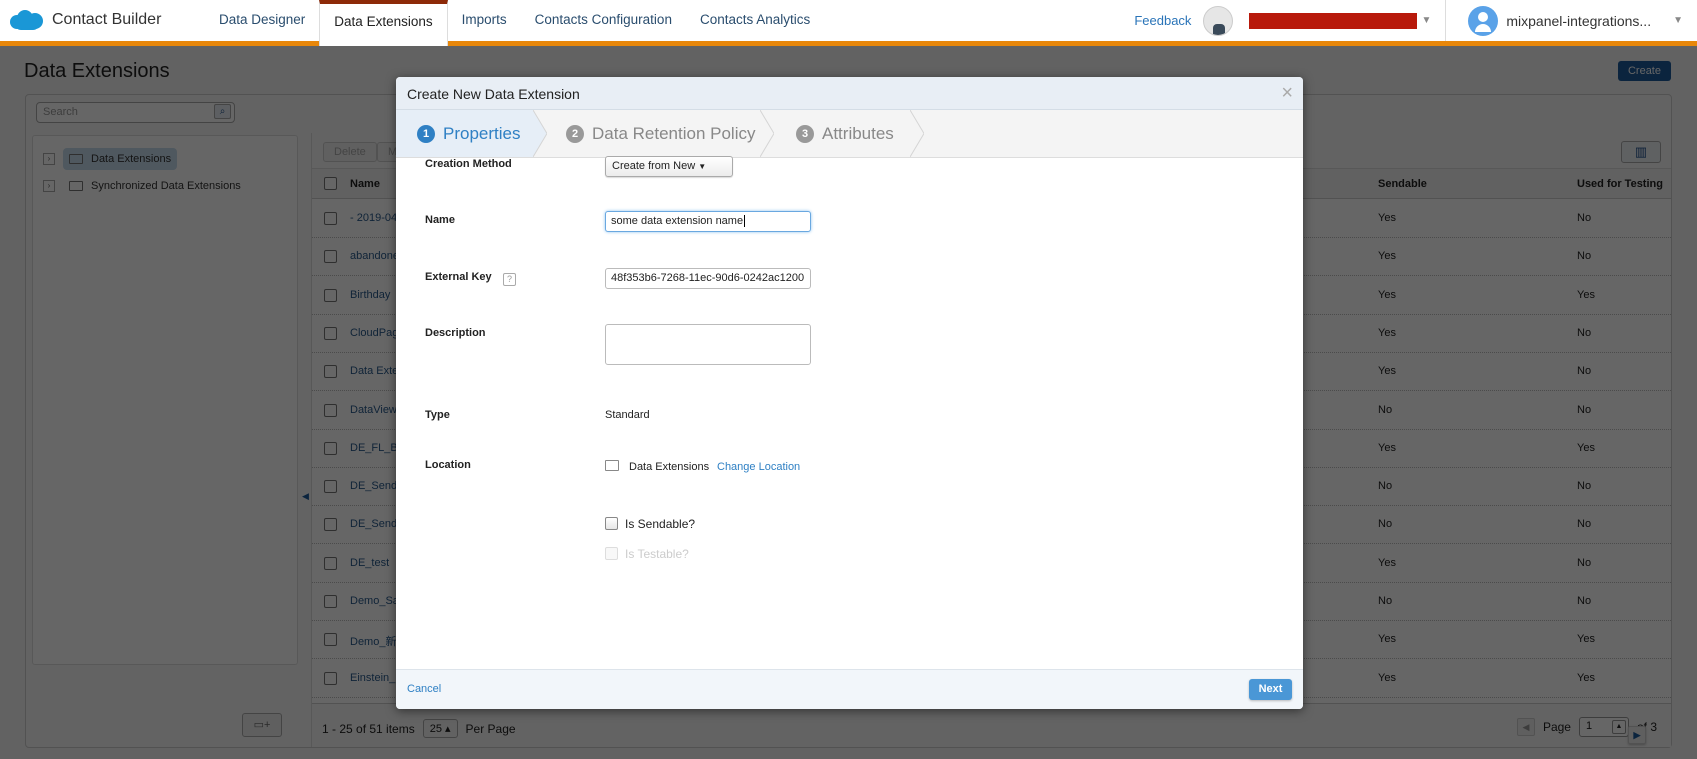 The image size is (1697, 759). What do you see at coordinates (455, 333) in the screenshot?
I see `description-label: Description` at bounding box center [455, 333].